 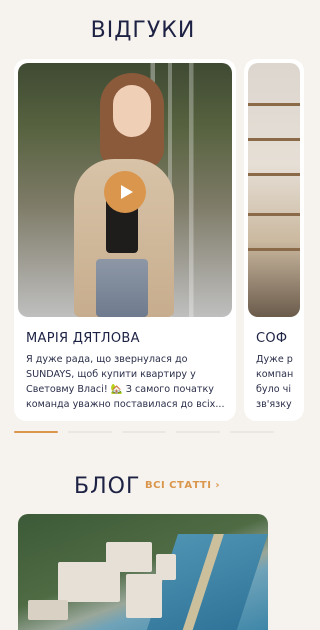 I want to click on all-articles-link: ВСІ СТАТТІ ›, so click(x=182, y=485).